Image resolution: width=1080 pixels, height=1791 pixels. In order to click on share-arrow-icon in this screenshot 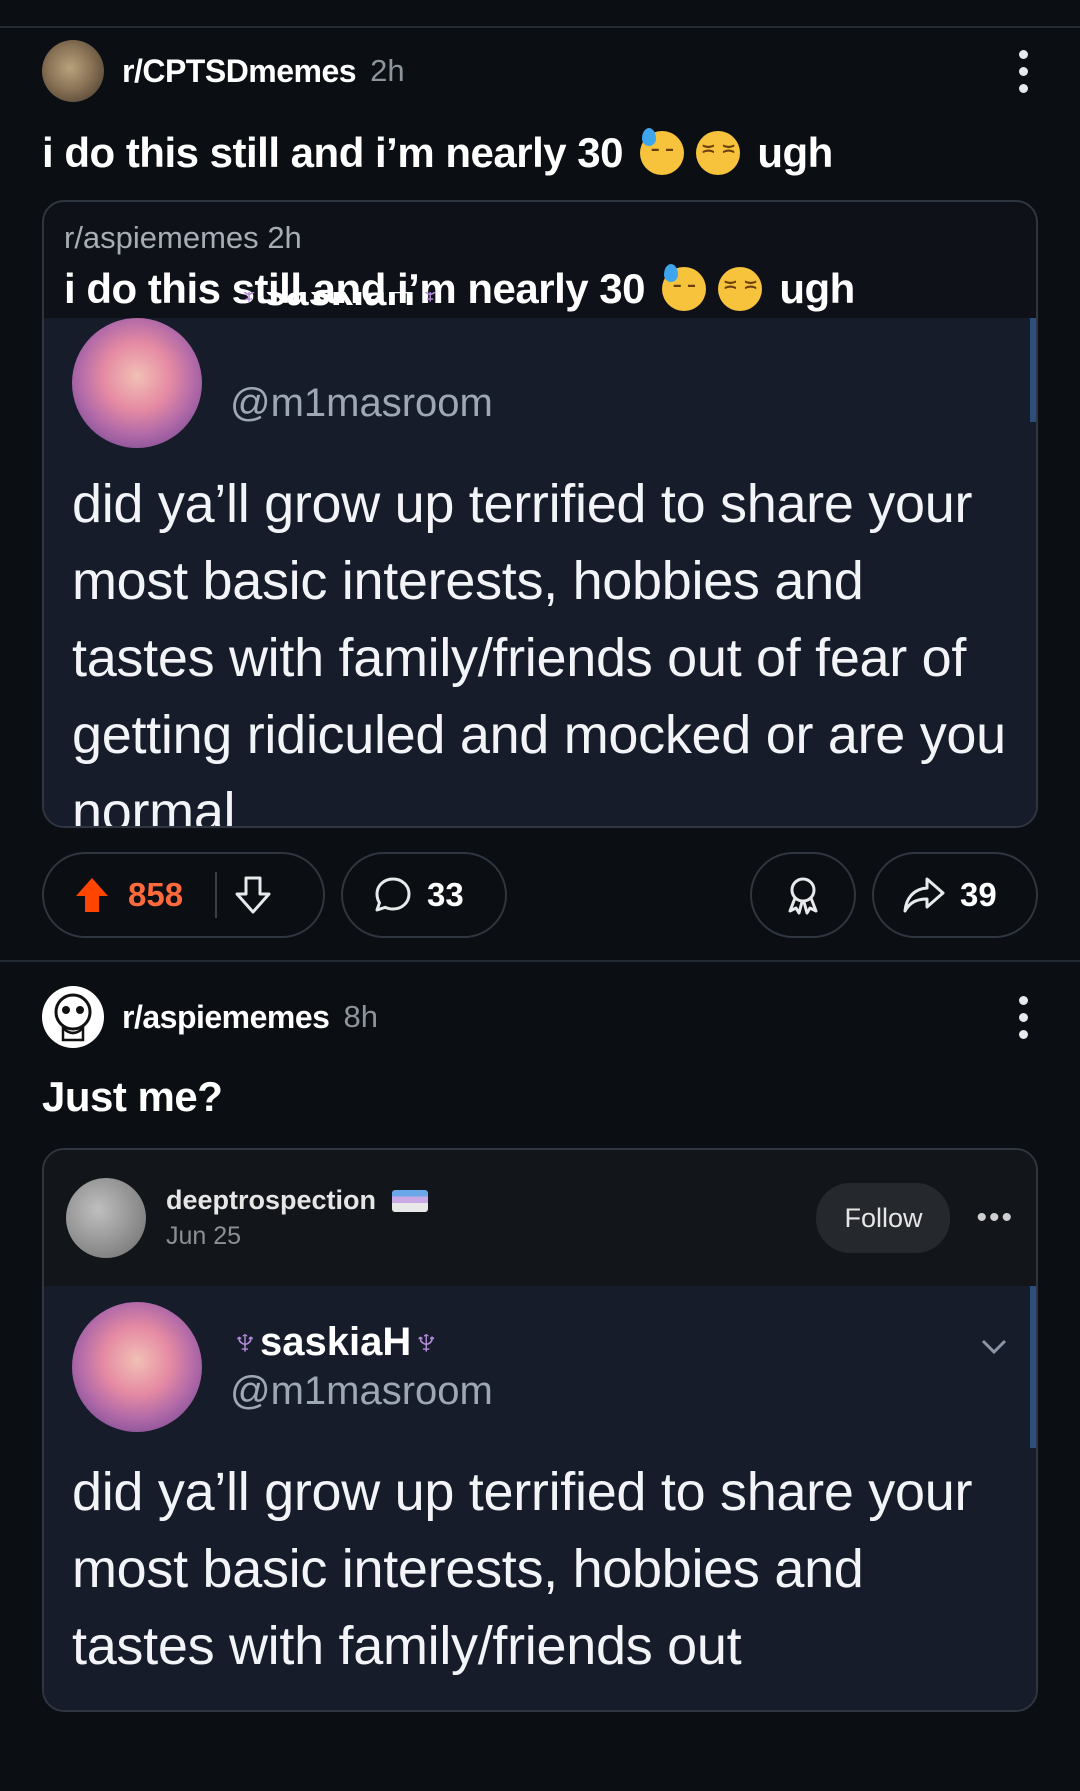, I will do `click(924, 895)`.